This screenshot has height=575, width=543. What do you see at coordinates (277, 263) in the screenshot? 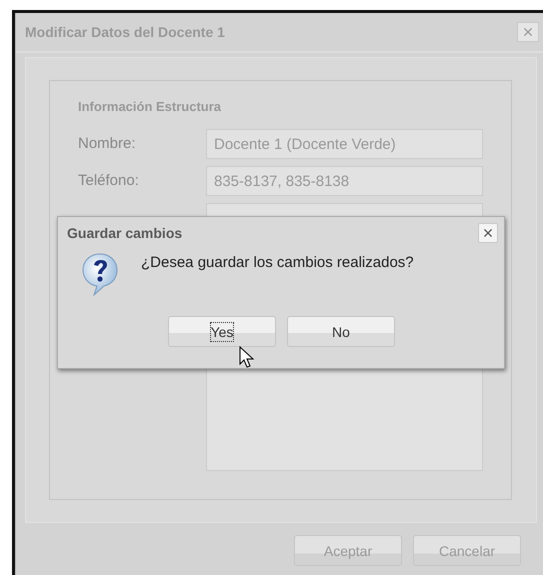
I see `dialog-message: ¿Desea guardar los cambios realizados?` at bounding box center [277, 263].